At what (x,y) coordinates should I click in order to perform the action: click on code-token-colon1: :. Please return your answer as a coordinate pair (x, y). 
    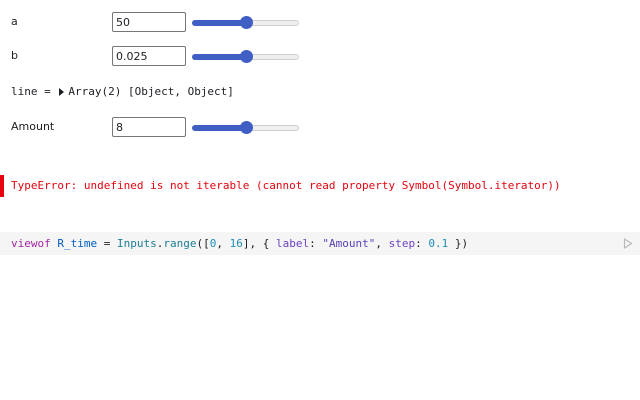
    Looking at the image, I should click on (316, 243).